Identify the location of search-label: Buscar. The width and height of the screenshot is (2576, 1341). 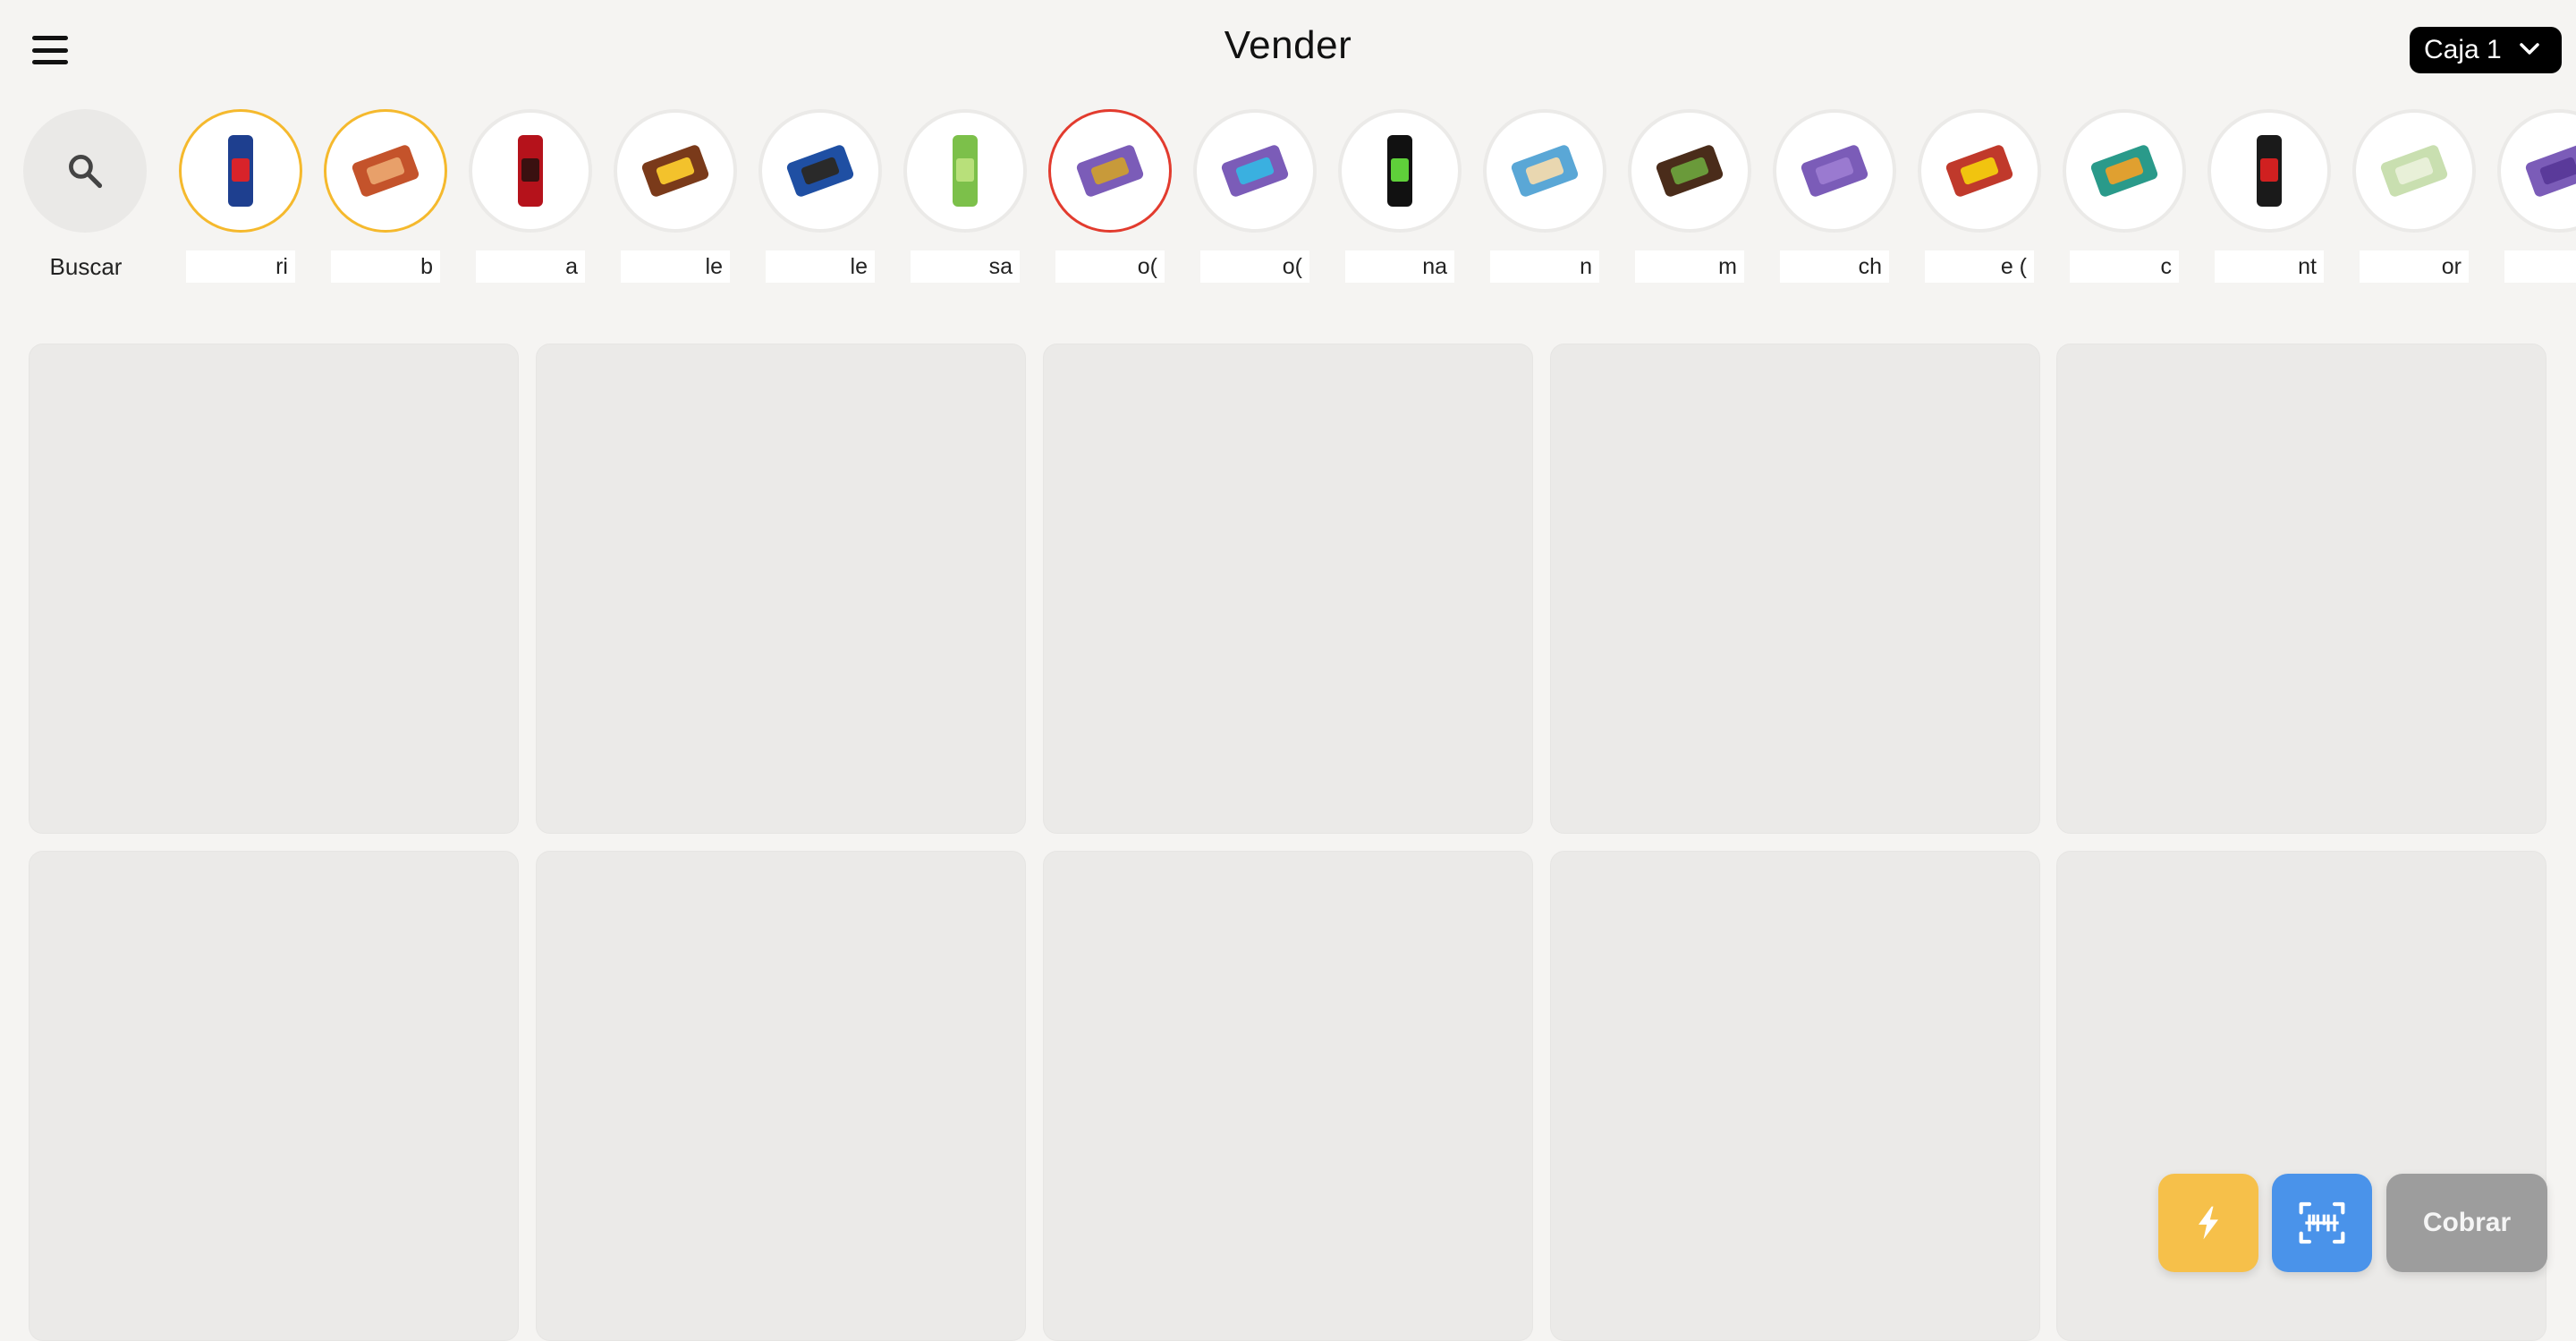
(86, 266).